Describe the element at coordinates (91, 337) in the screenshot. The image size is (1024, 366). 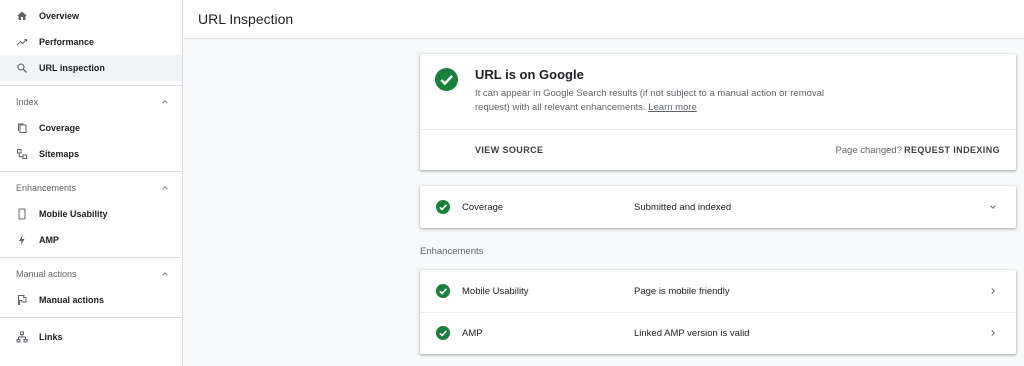
I see `sidebar-item-links: Links` at that location.